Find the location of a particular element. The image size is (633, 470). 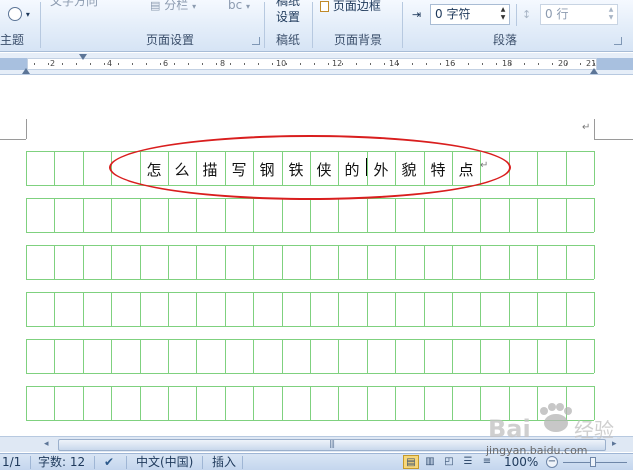

scroll-left-icon: ◂ is located at coordinates (46, 444).